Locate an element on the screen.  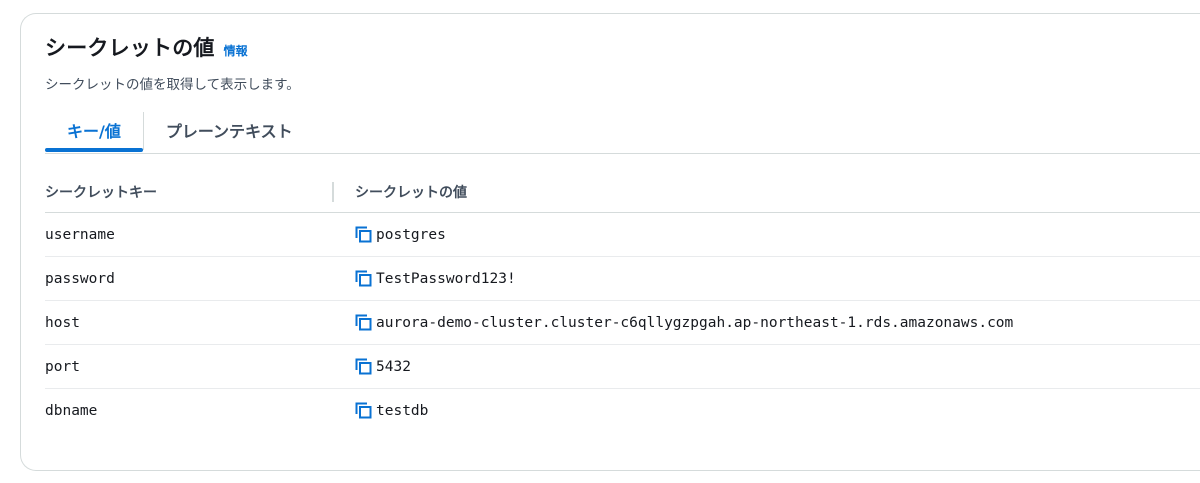
tab-key-value: キー/値 is located at coordinates (94, 133).